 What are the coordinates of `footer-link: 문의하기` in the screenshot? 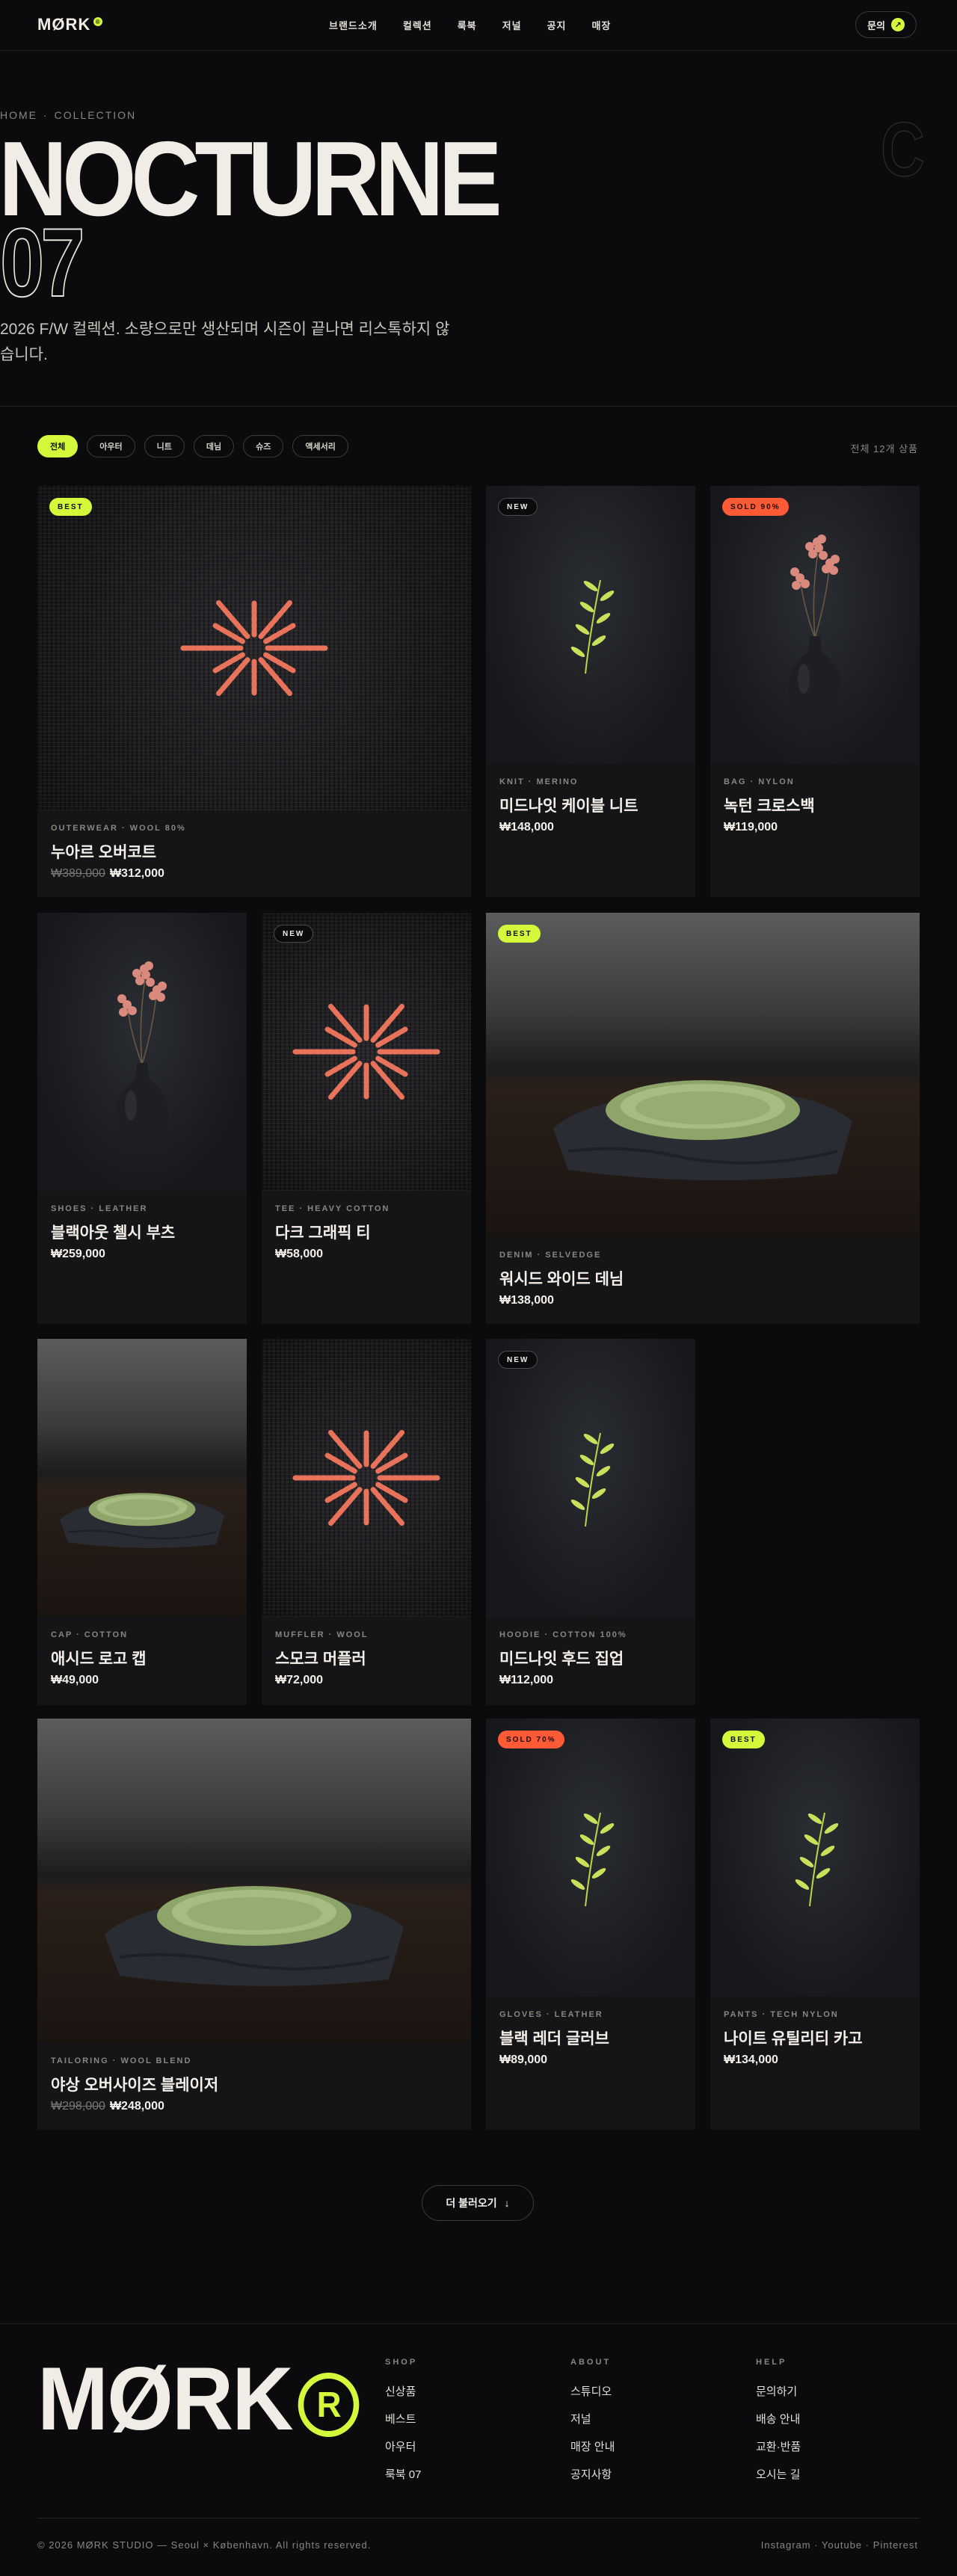 It's located at (778, 2391).